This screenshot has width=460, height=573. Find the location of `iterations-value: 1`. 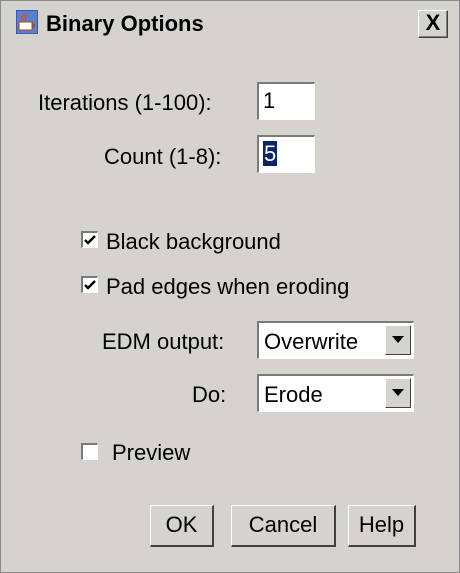

iterations-value: 1 is located at coordinates (269, 100).